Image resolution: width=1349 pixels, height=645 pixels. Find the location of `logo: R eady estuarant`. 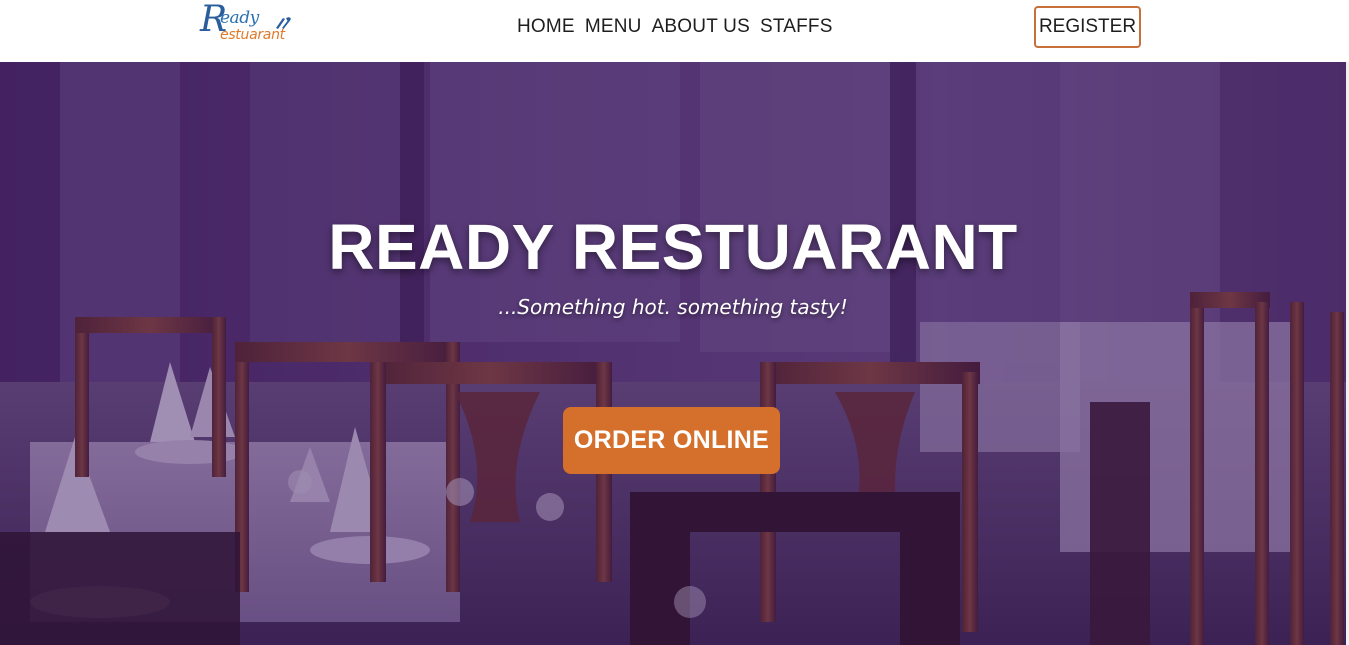

logo: R eady estuarant is located at coordinates (250, 26).